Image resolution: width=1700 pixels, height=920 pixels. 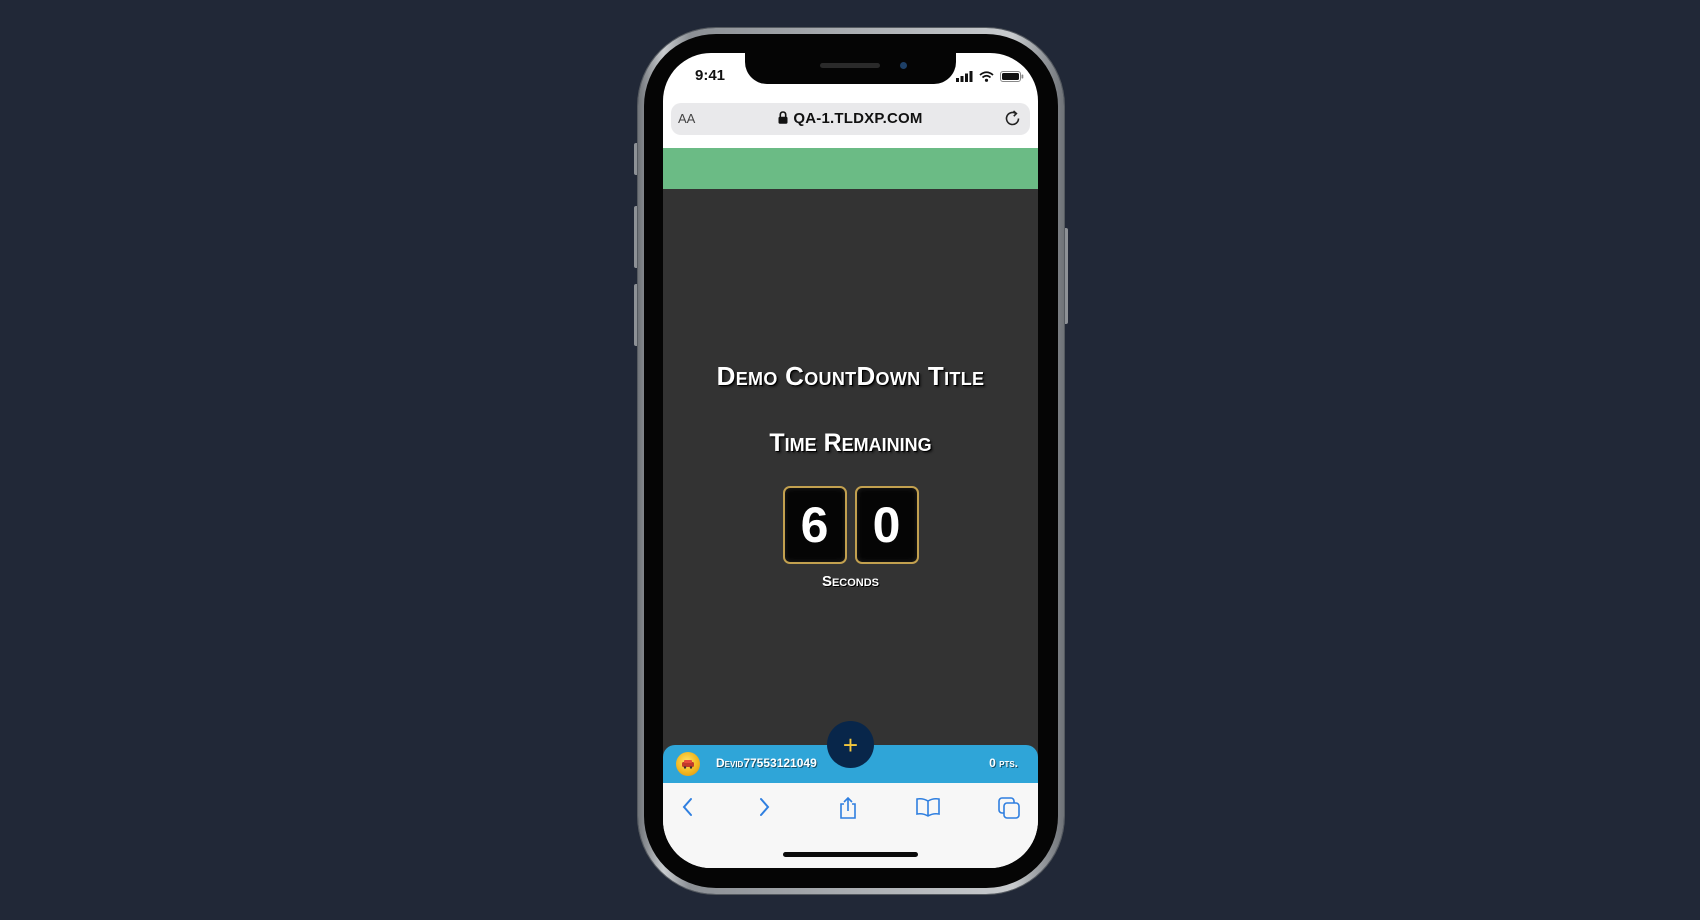 What do you see at coordinates (986, 78) in the screenshot?
I see `wifi-icon` at bounding box center [986, 78].